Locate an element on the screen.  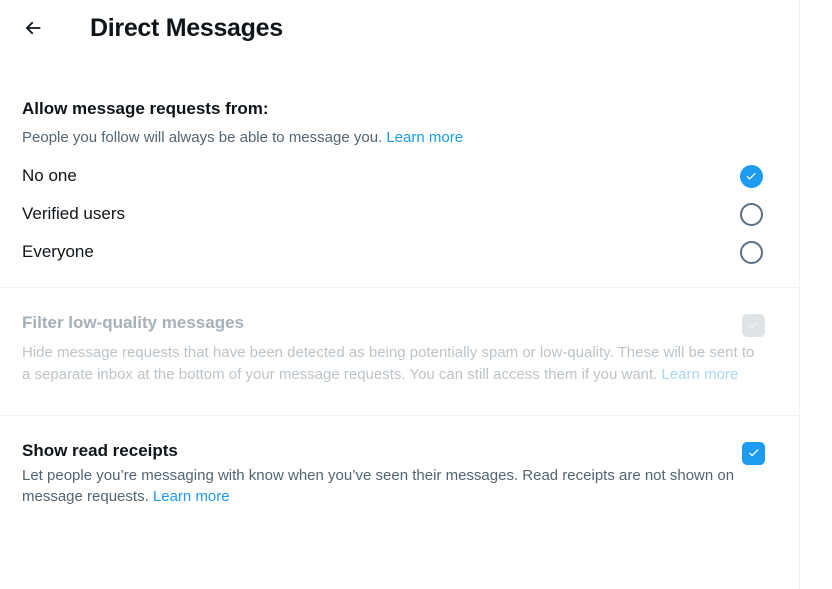
back-button is located at coordinates (33, 28).